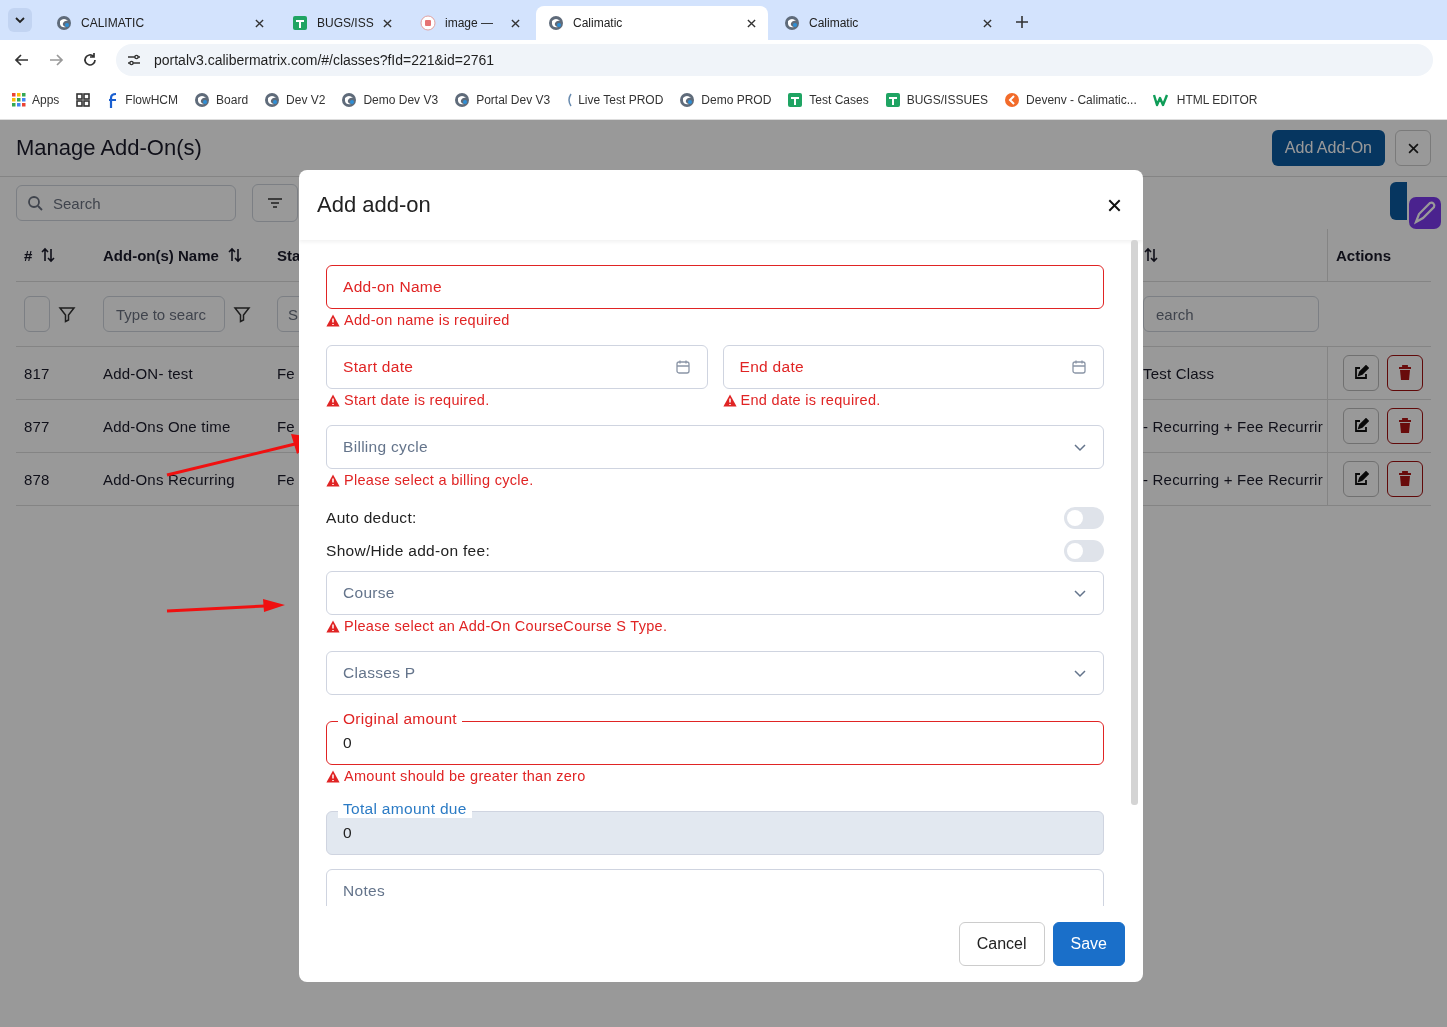 Image resolution: width=1447 pixels, height=1027 pixels. Describe the element at coordinates (164, 314) in the screenshot. I see `column-filter-field: Type to searc` at that location.